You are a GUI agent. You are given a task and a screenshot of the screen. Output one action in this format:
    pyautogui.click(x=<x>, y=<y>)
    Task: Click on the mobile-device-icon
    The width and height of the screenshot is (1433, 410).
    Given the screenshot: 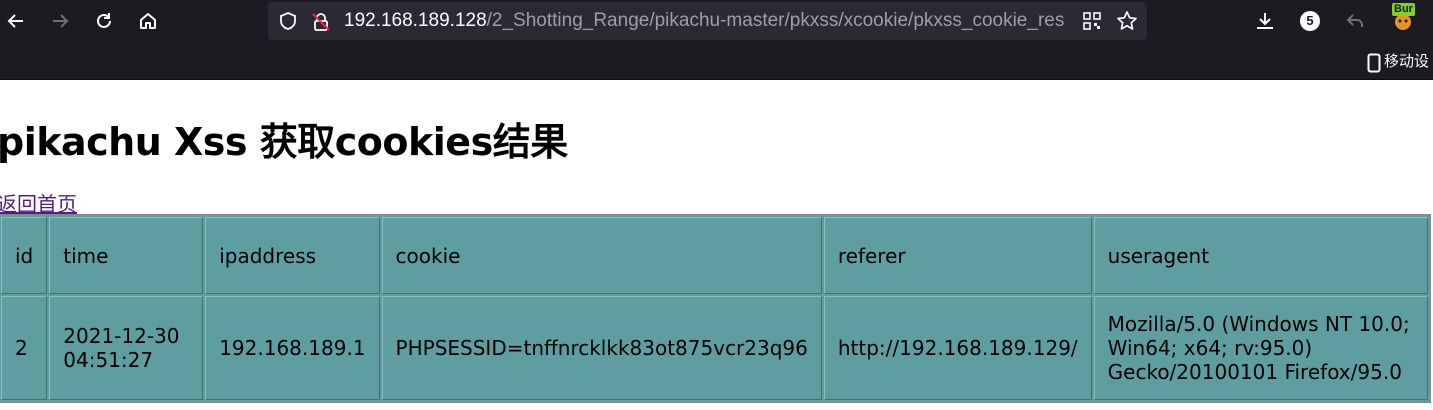 What is the action you would take?
    pyautogui.click(x=1374, y=63)
    